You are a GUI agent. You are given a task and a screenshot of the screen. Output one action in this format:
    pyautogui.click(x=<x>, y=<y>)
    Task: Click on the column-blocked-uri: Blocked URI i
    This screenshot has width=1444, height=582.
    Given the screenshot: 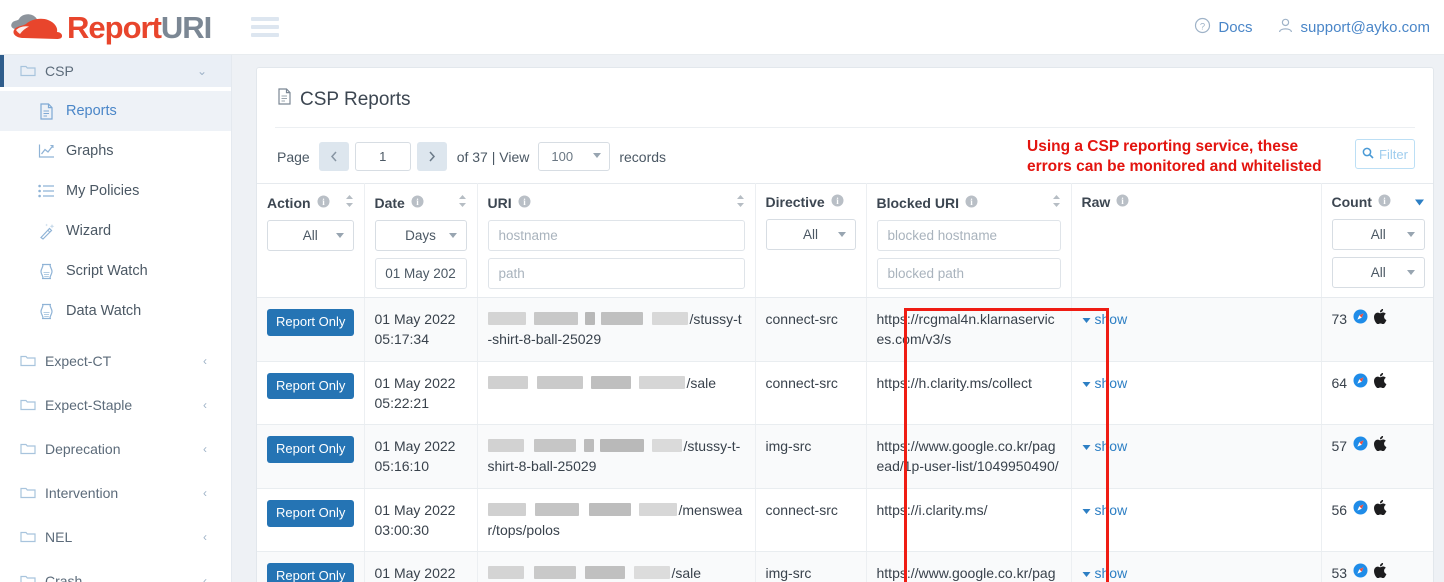 What is the action you would take?
    pyautogui.click(x=969, y=240)
    